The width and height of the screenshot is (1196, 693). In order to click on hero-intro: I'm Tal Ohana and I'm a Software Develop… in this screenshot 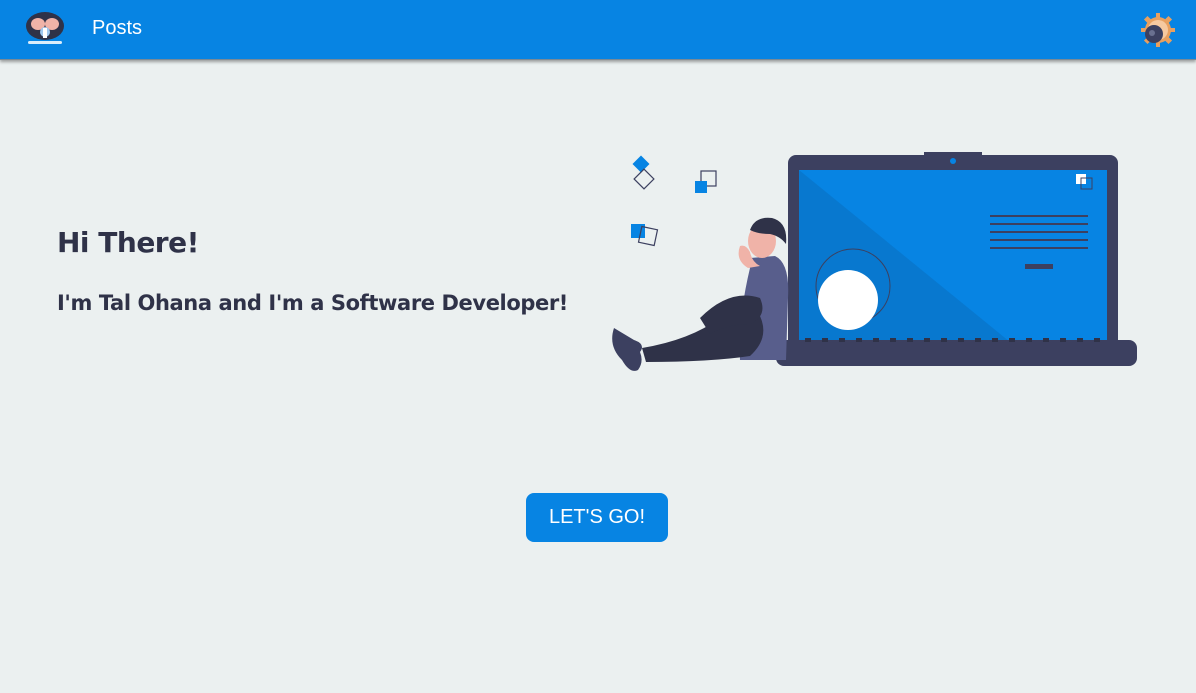, I will do `click(312, 303)`.